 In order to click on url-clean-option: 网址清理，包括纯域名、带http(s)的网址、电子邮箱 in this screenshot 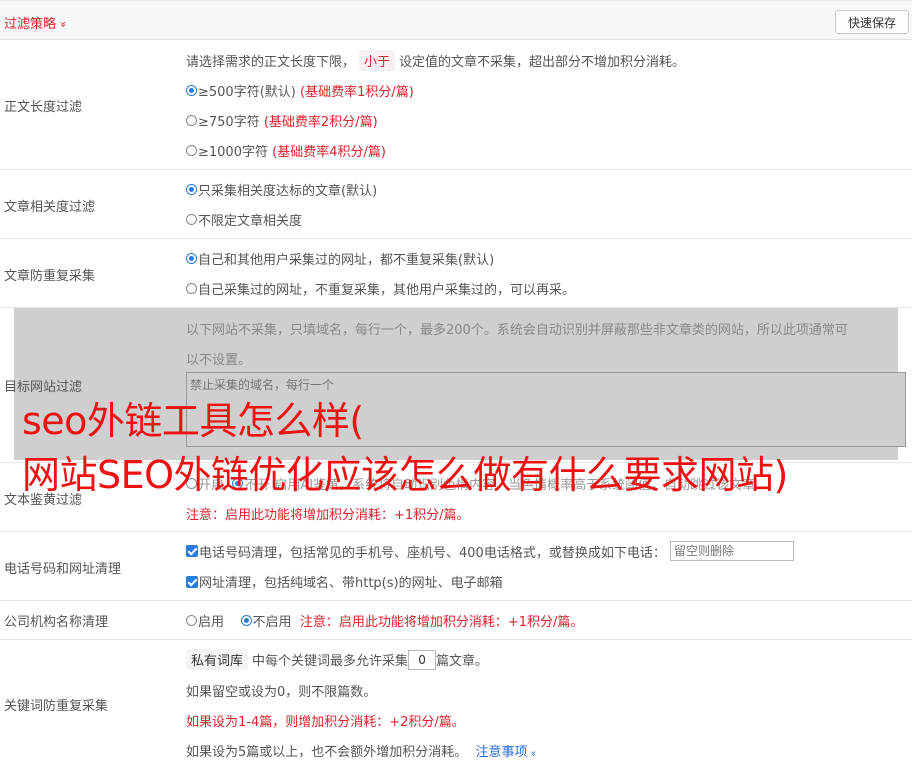, I will do `click(344, 581)`.